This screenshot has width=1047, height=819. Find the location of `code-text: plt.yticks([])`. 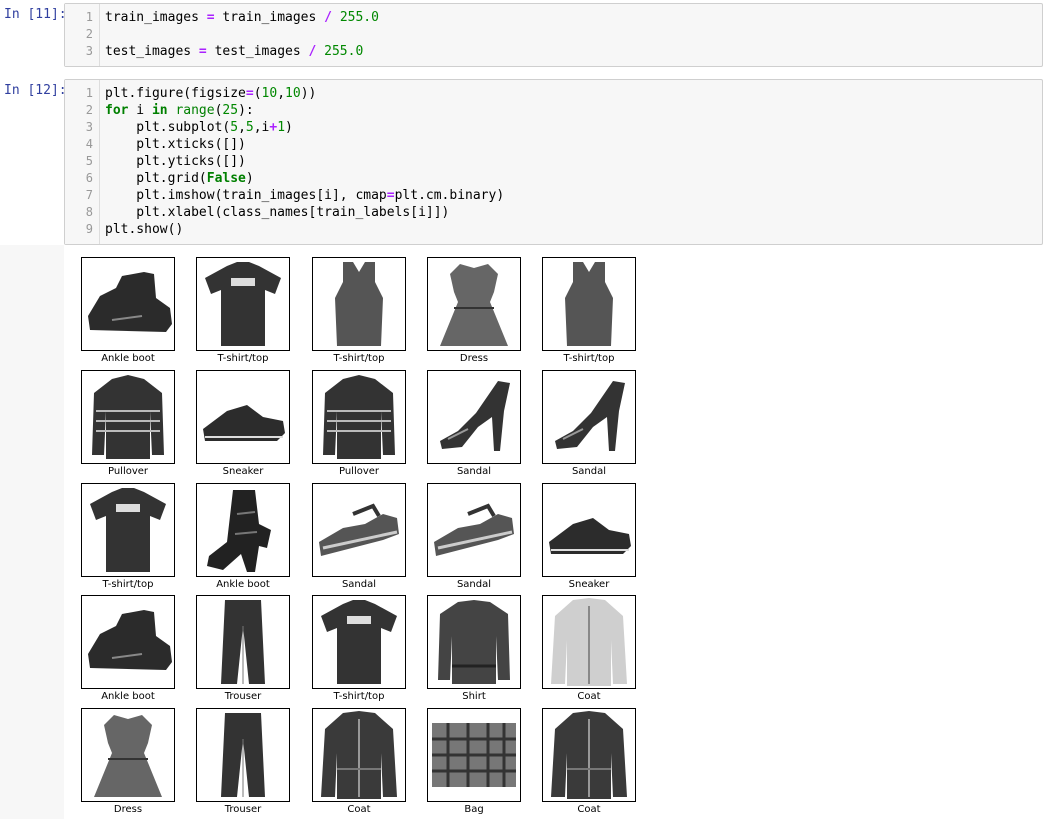

code-text: plt.yticks([]) is located at coordinates (175, 161).